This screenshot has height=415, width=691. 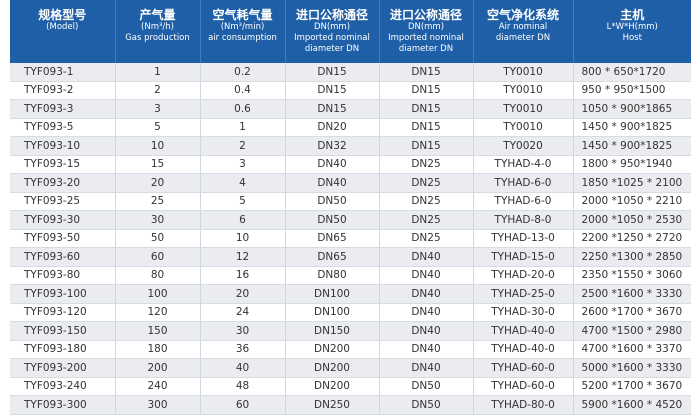 I want to click on cell-host: 5900 *1600 * 4520, so click(x=632, y=405).